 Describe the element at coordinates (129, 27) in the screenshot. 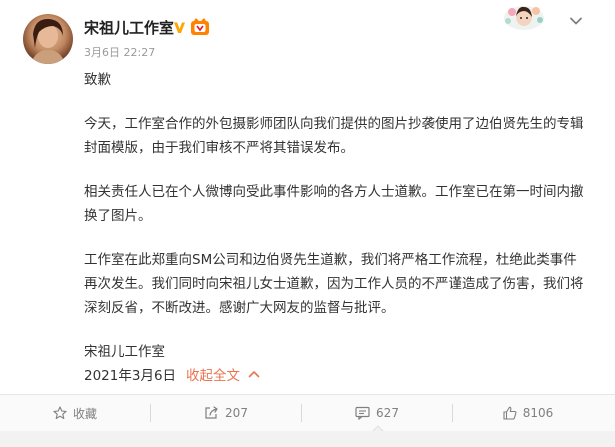

I see `author-name: 宋祖儿工作室` at that location.